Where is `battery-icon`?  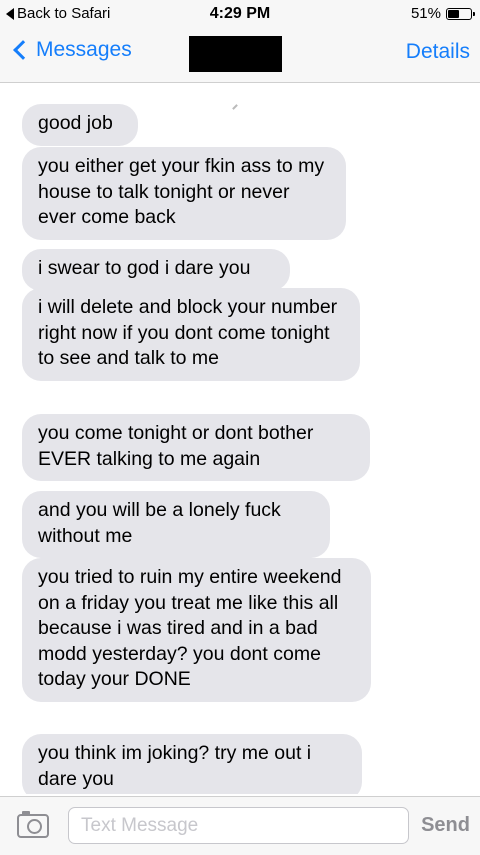 battery-icon is located at coordinates (460, 13).